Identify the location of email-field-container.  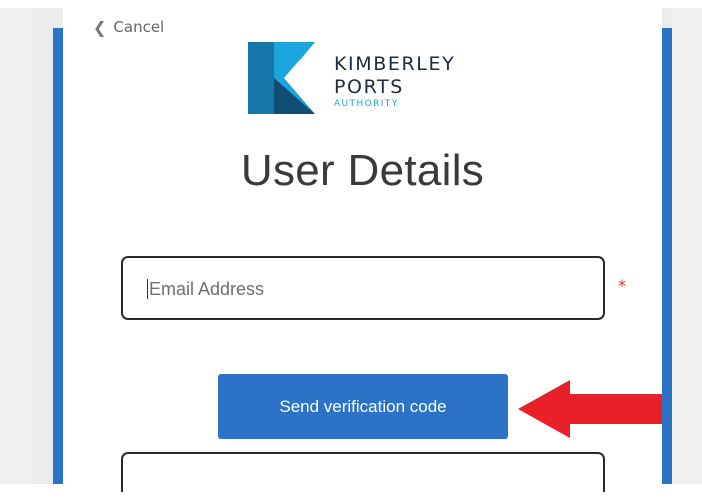
(363, 288).